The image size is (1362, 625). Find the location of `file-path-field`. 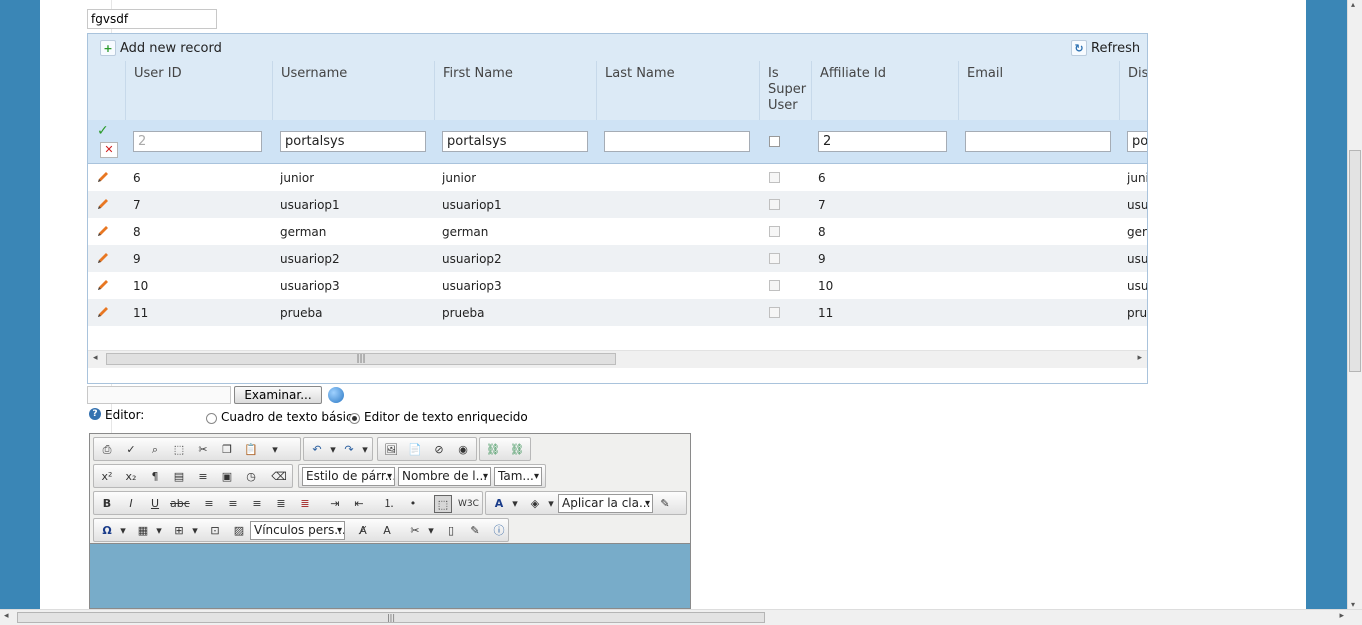

file-path-field is located at coordinates (159, 395).